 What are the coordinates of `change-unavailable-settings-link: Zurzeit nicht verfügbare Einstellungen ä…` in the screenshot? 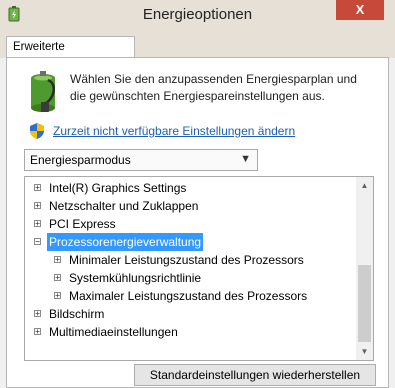 It's located at (174, 131).